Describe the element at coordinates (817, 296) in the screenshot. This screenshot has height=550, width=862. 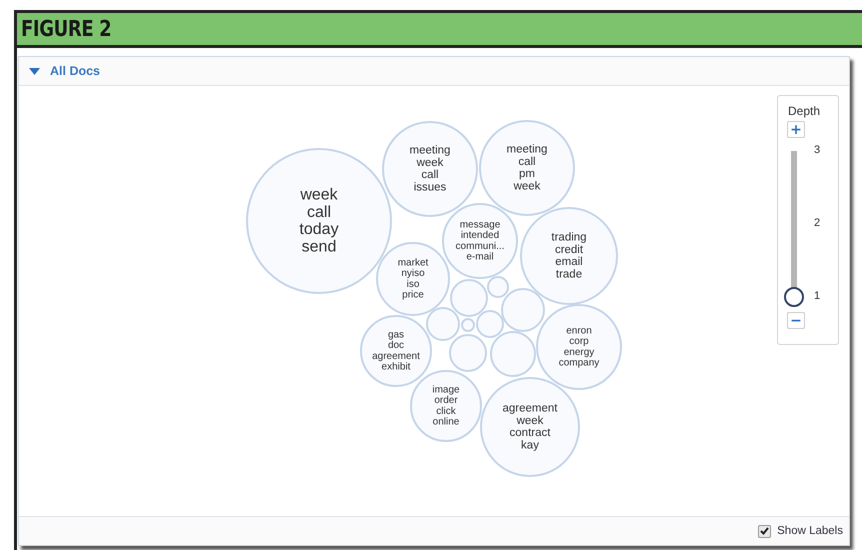
I see `tick-label: 1` at that location.